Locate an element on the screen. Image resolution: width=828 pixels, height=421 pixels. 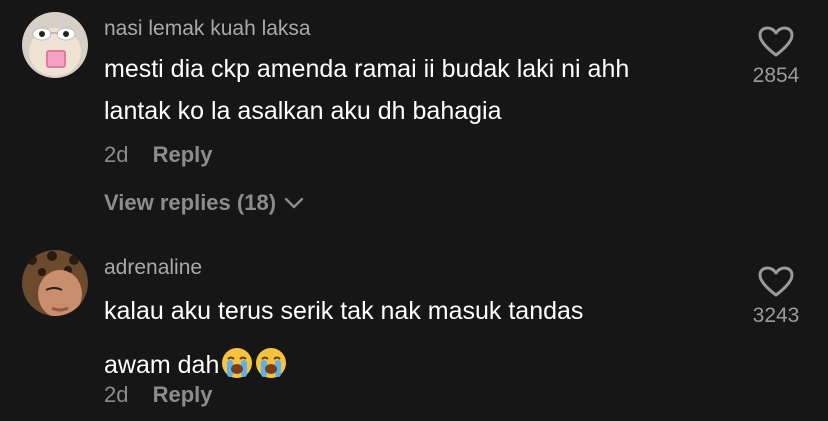
like-button: 3243 is located at coordinates (776, 297).